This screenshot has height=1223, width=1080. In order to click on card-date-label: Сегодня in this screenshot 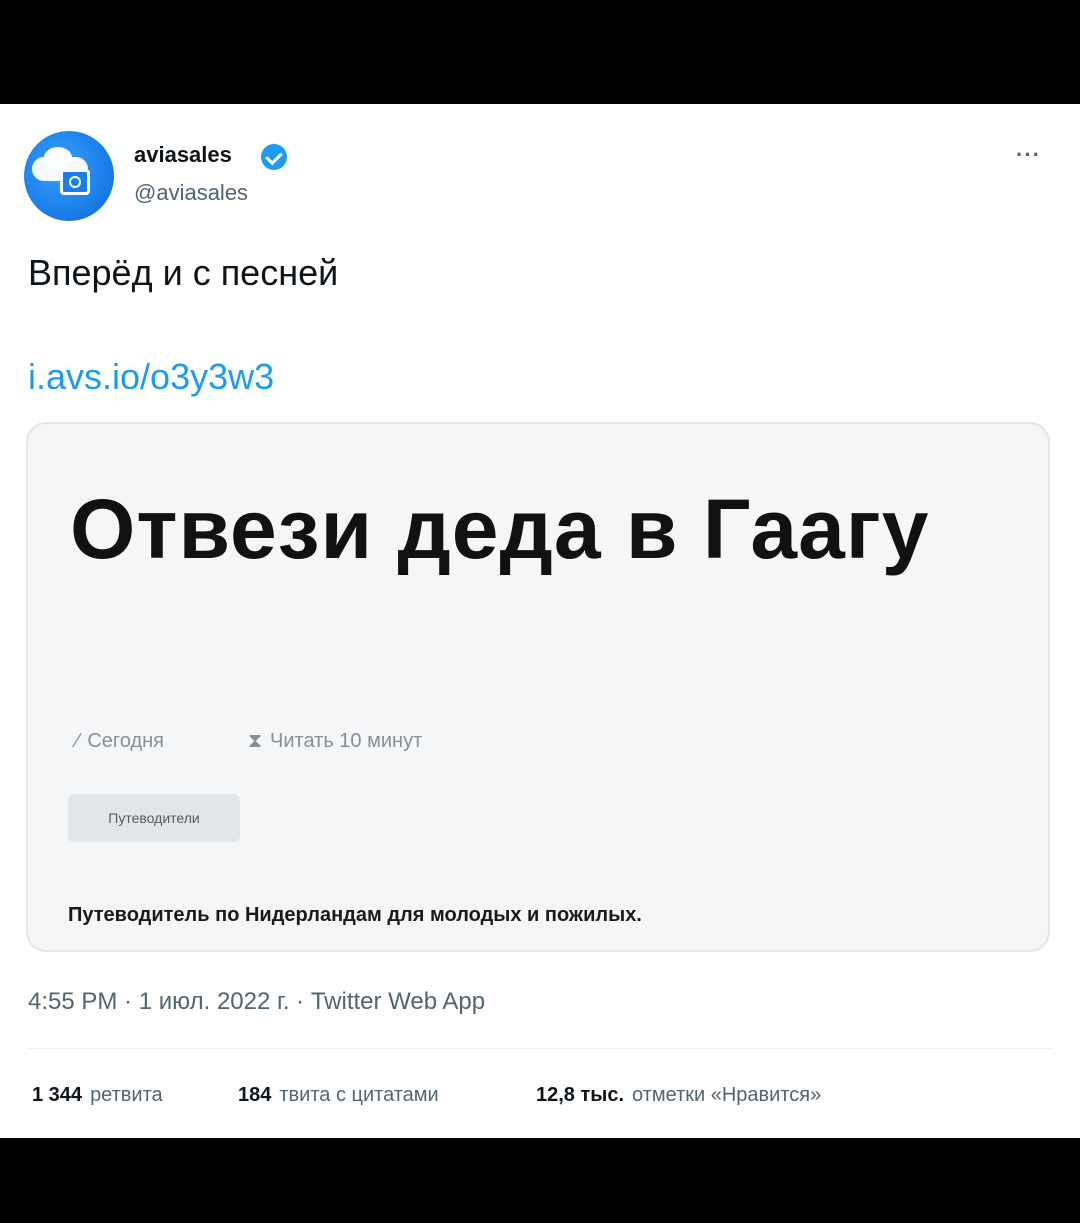, I will do `click(125, 741)`.